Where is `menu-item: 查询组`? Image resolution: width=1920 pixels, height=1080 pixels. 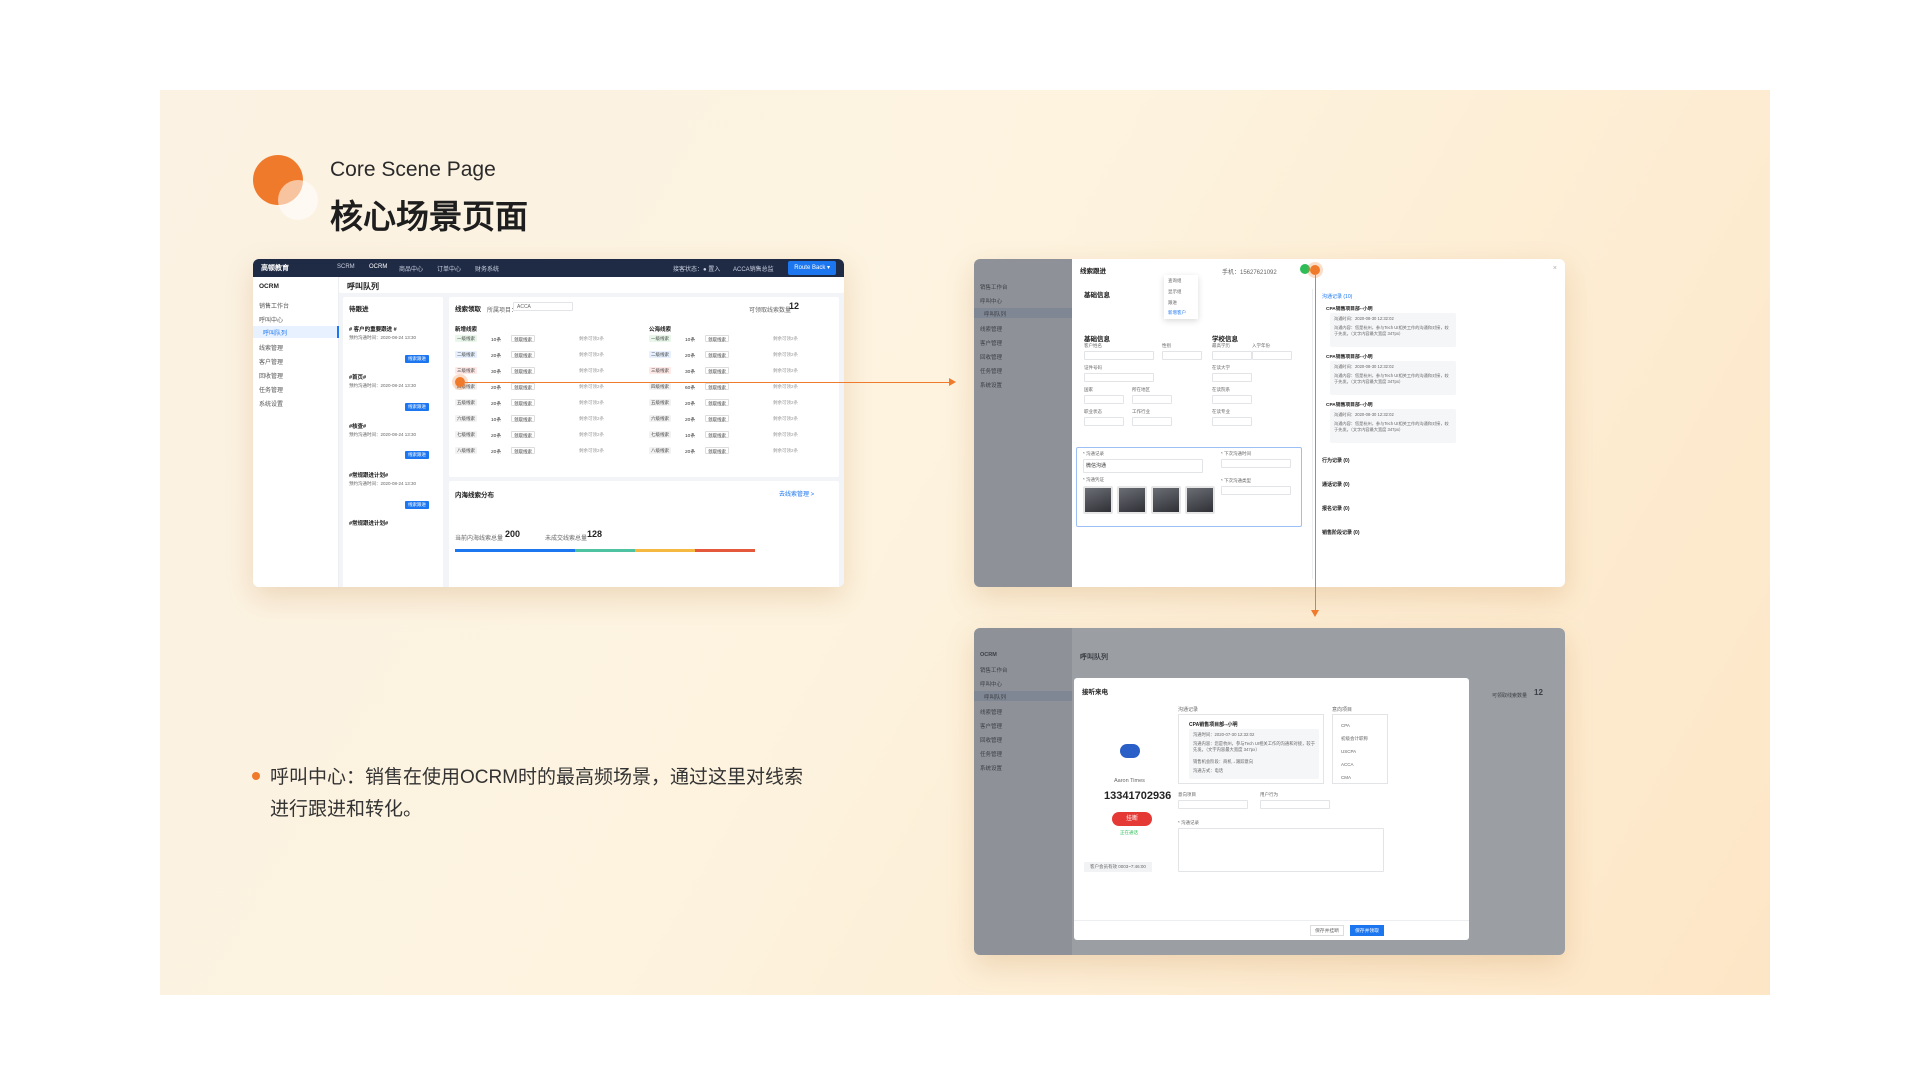 menu-item: 查询组 is located at coordinates (1175, 281).